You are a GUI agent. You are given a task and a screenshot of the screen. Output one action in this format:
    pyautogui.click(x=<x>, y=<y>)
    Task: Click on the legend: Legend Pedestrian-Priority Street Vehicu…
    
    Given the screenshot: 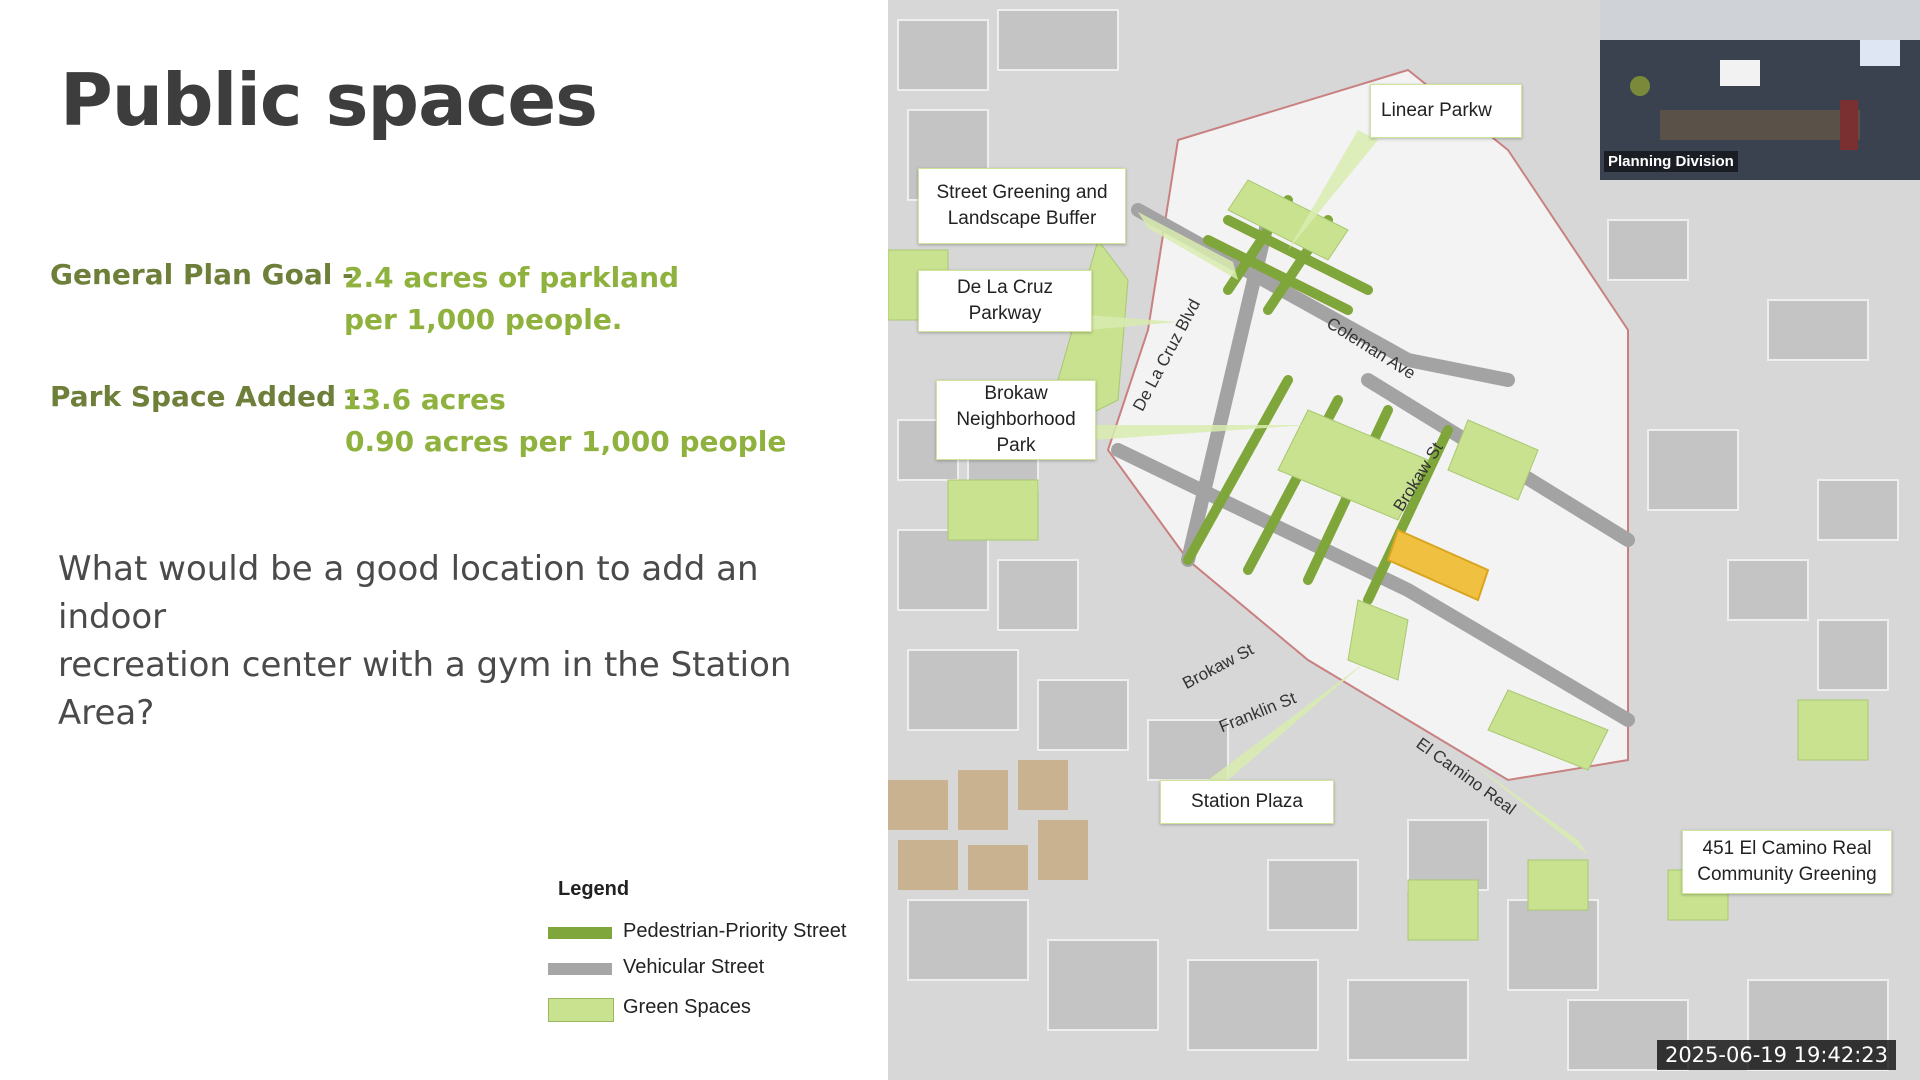 What is the action you would take?
    pyautogui.click(x=708, y=958)
    